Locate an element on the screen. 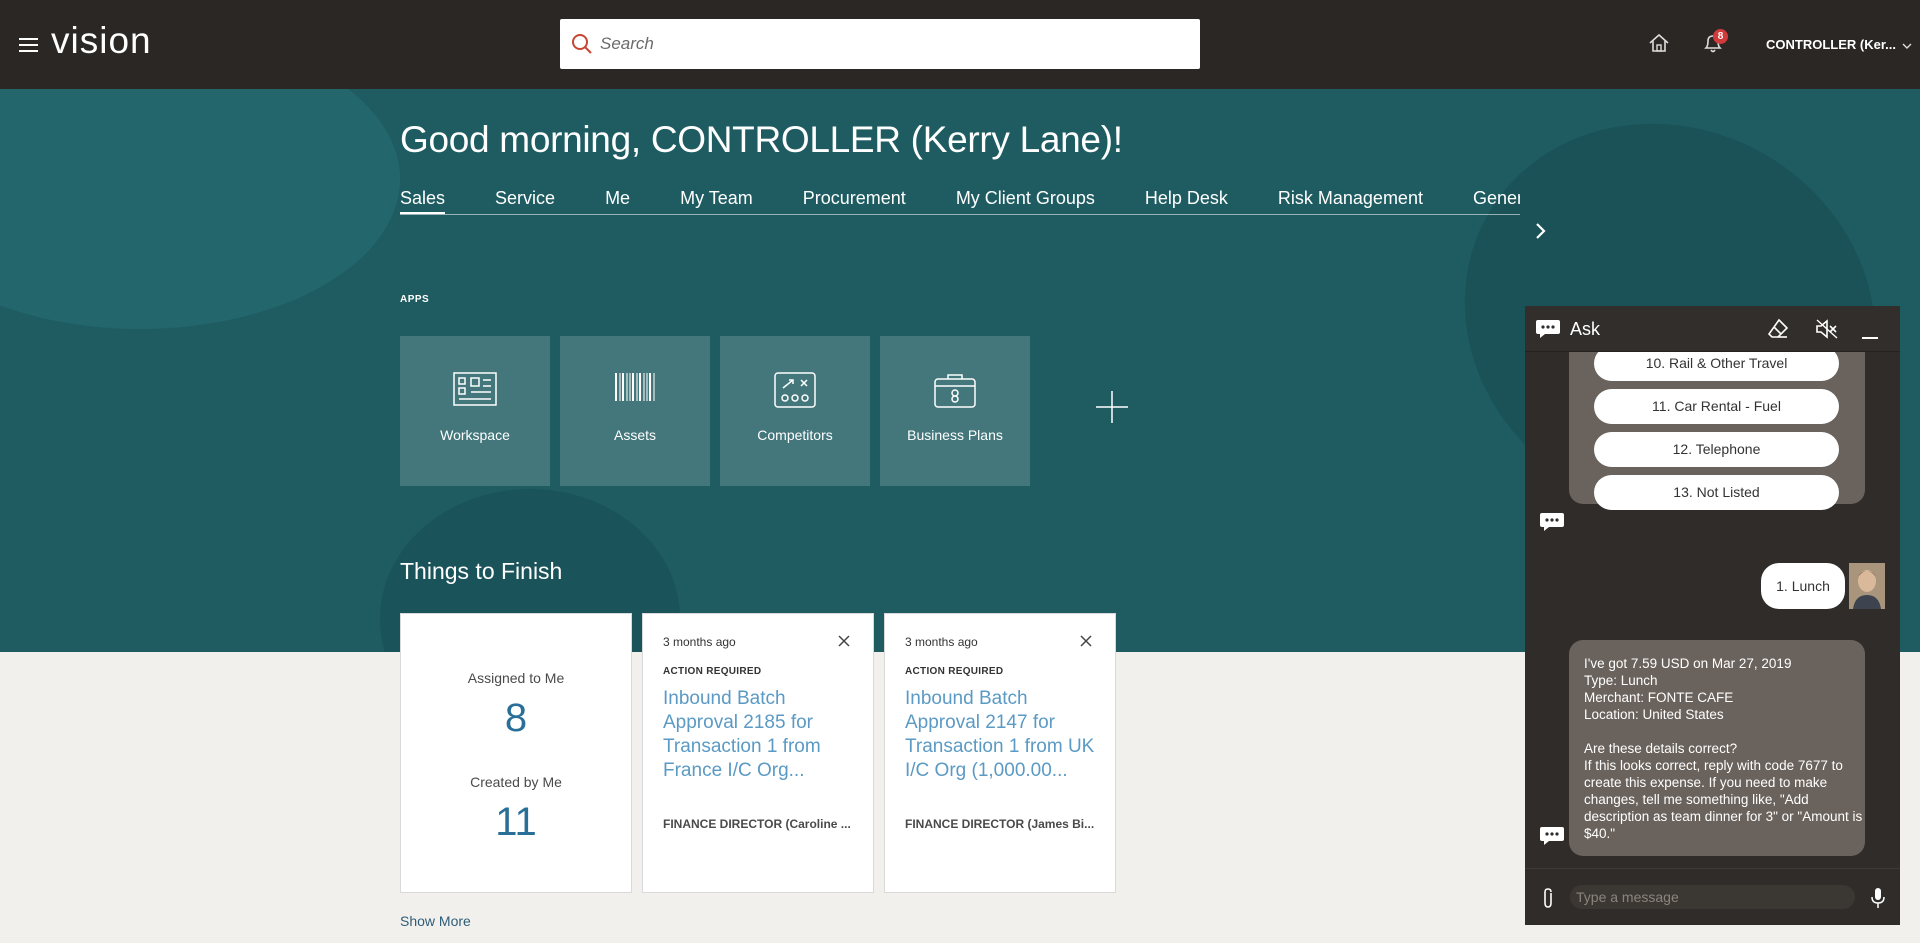 The width and height of the screenshot is (1920, 943). tab-service: Service is located at coordinates (525, 201).